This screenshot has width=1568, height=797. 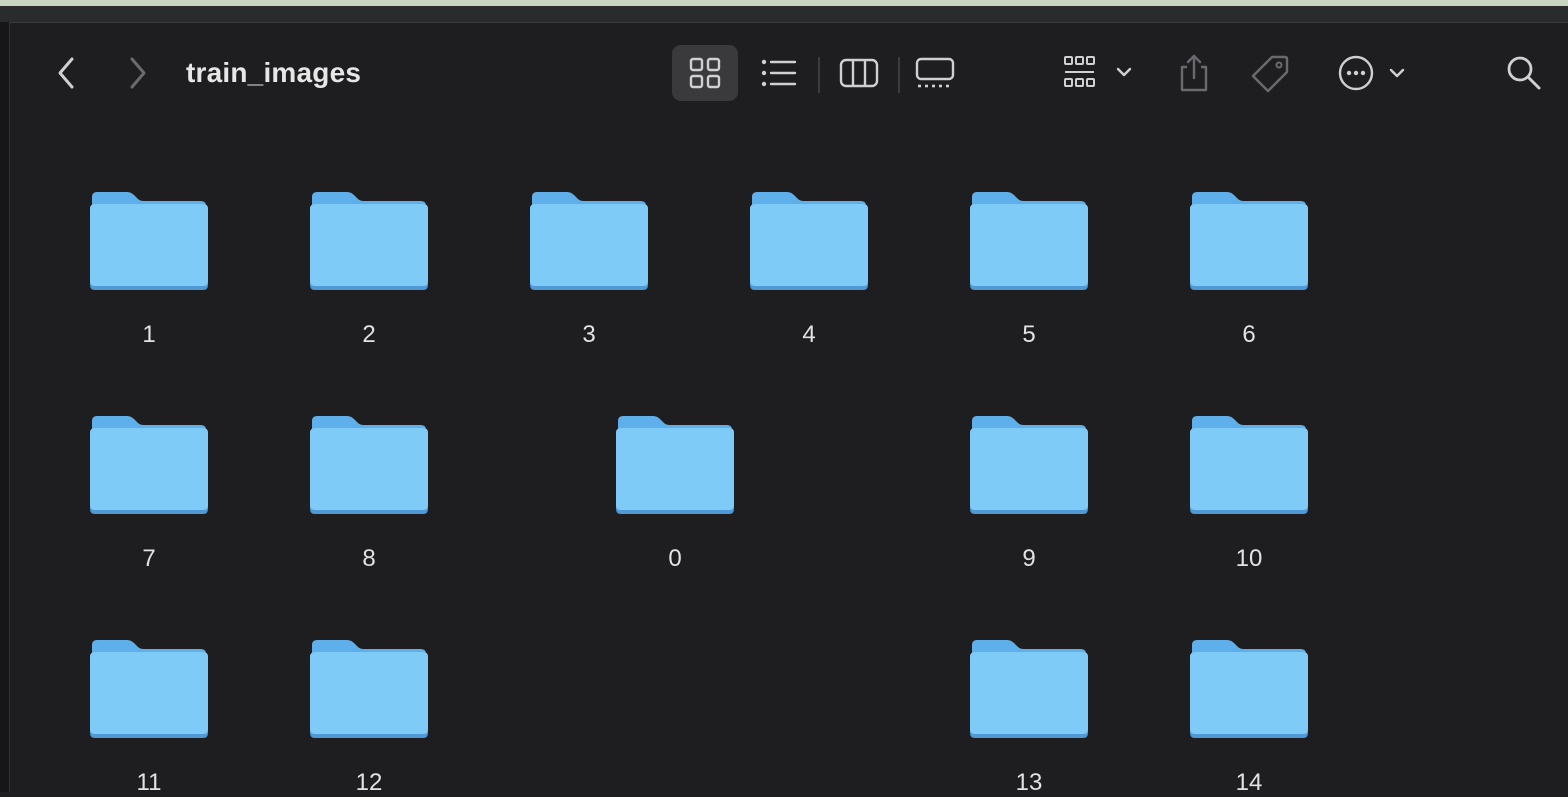 I want to click on column-view-button, so click(x=859, y=73).